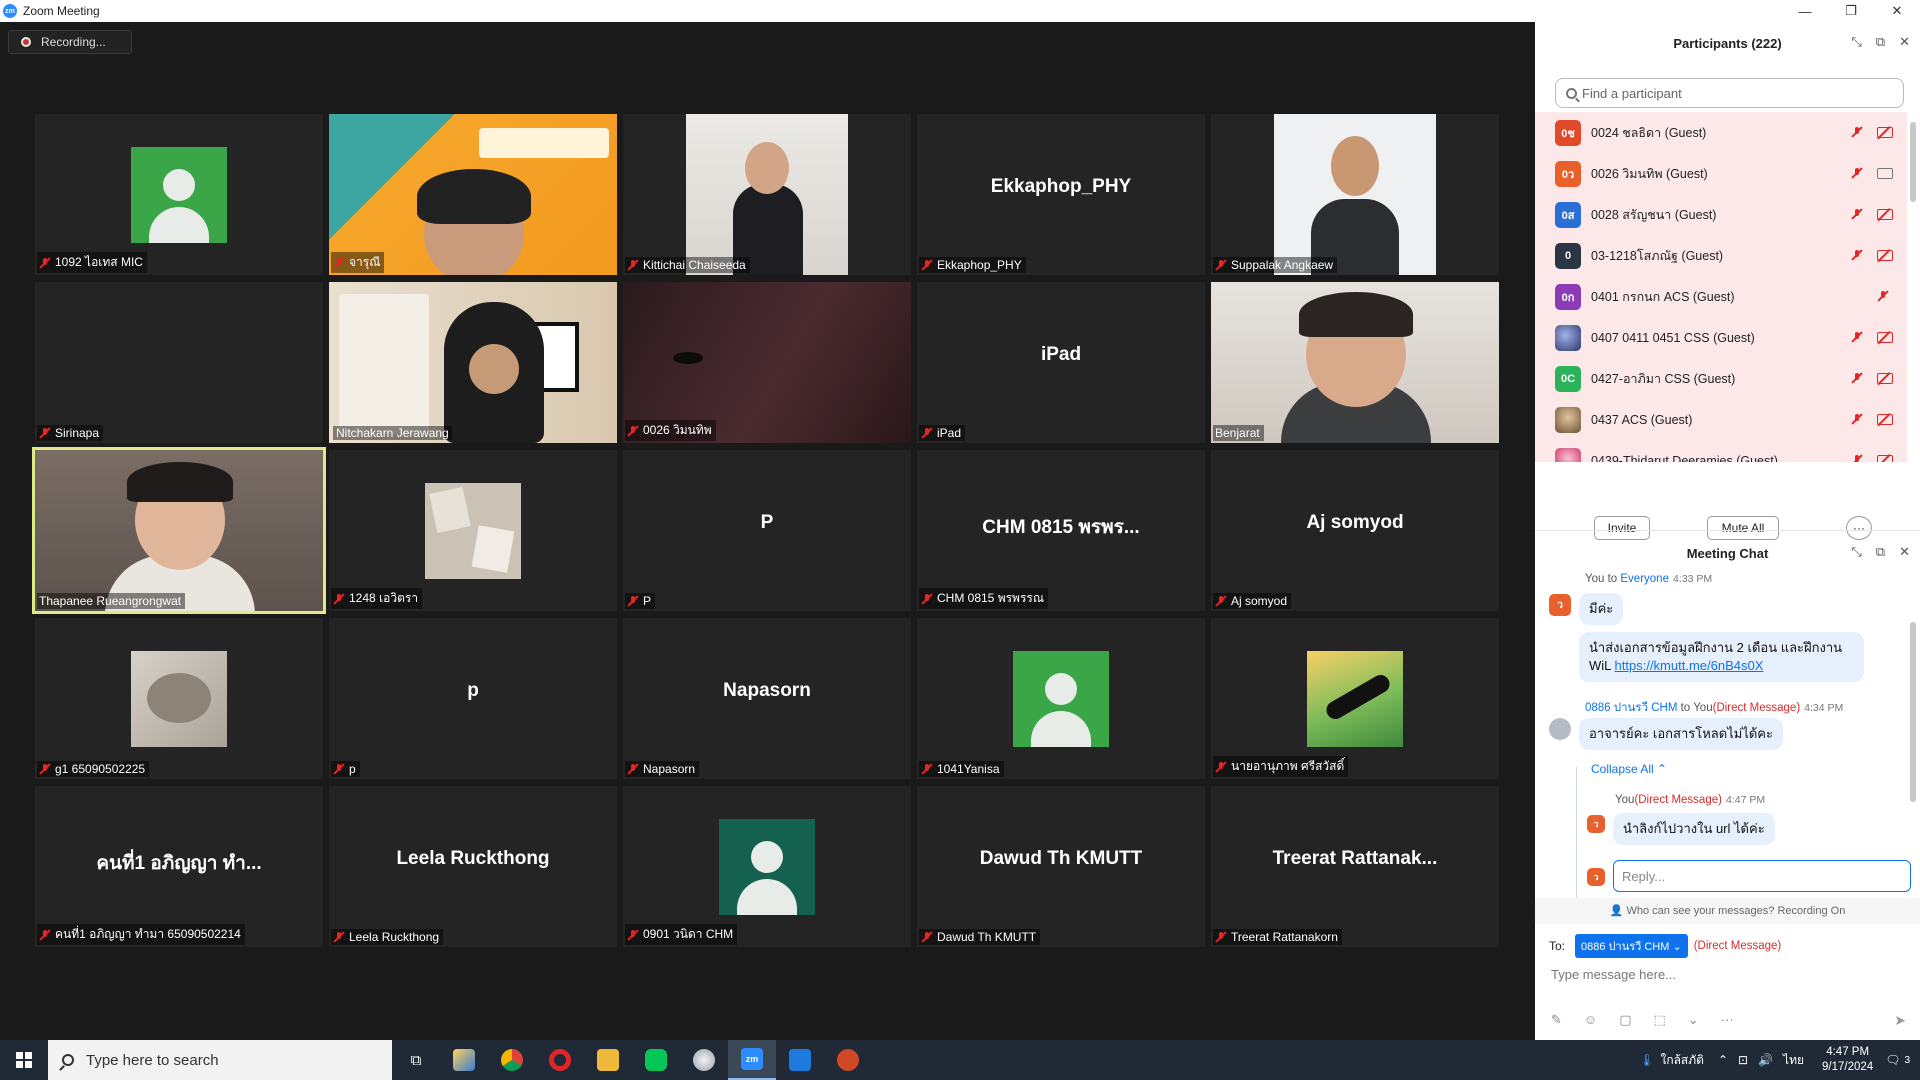 This screenshot has height=1080, width=1920. Describe the element at coordinates (752, 1060) in the screenshot. I see `taskbar-zoom: zm` at that location.